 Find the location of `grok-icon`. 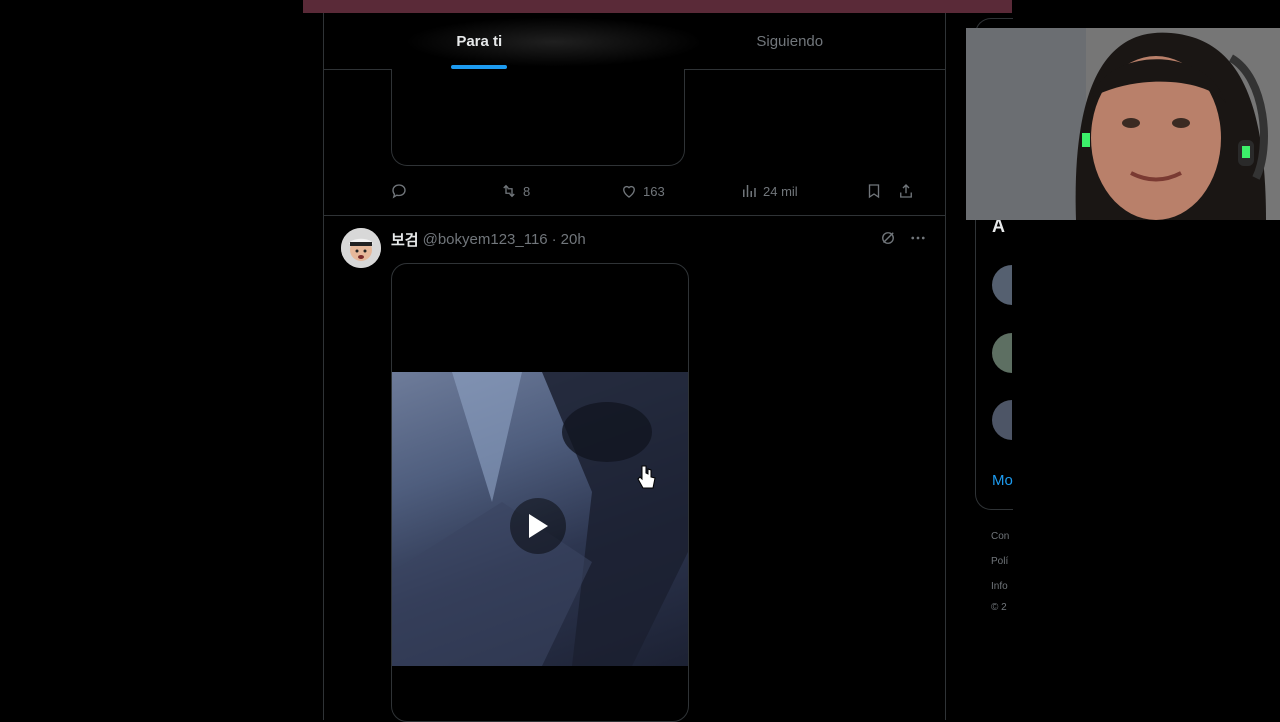

grok-icon is located at coordinates (888, 238).